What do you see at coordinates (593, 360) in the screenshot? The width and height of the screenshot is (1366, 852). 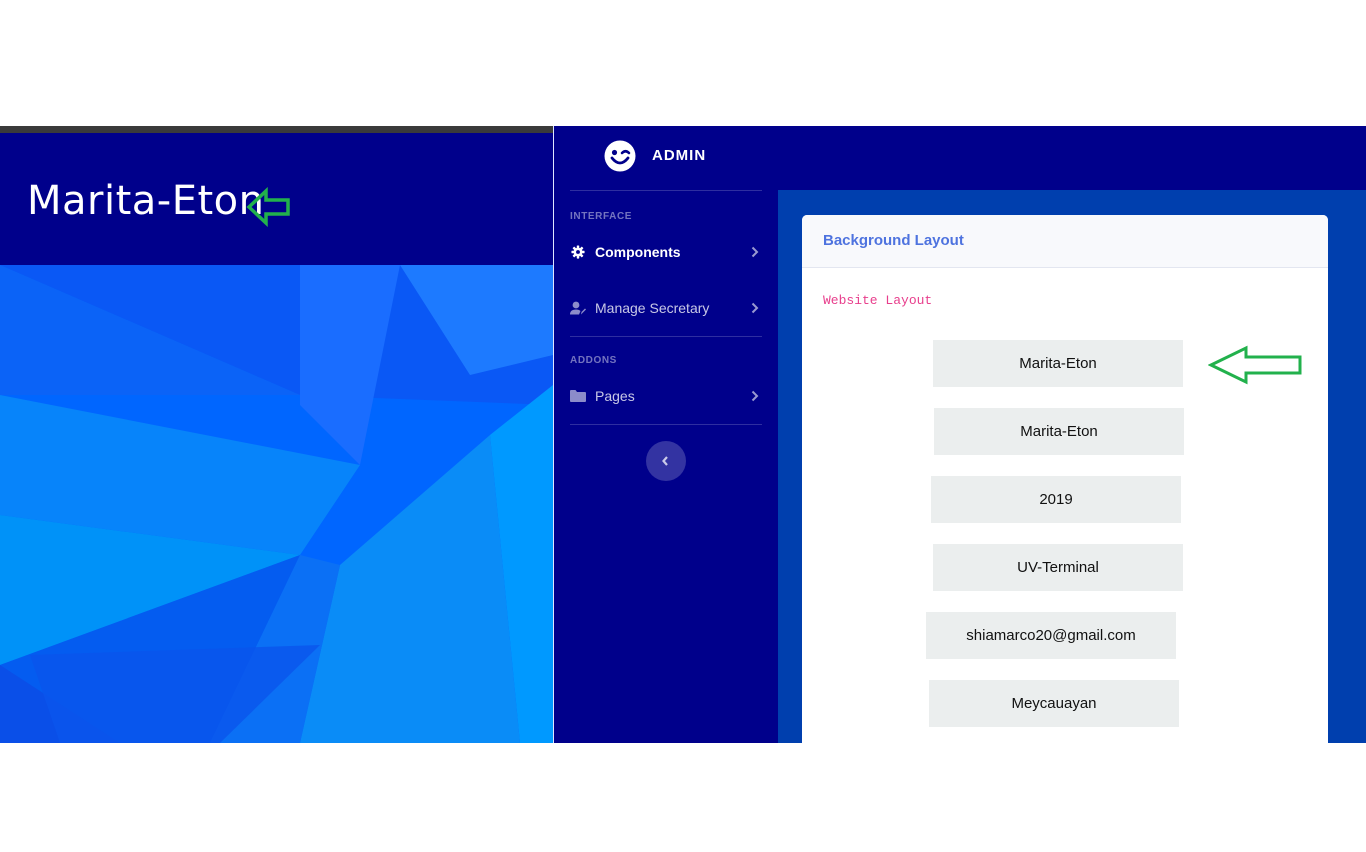 I see `sidebar-heading-addons: ADDONS` at bounding box center [593, 360].